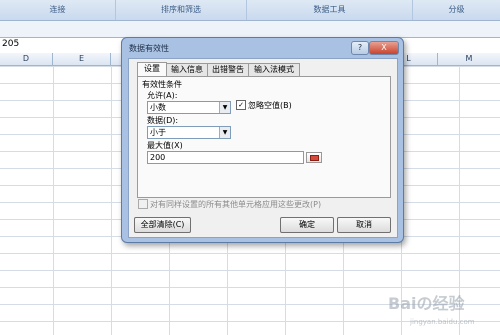  What do you see at coordinates (262, 48) in the screenshot?
I see `dialog-titlebar: 数据有效性 ? X` at bounding box center [262, 48].